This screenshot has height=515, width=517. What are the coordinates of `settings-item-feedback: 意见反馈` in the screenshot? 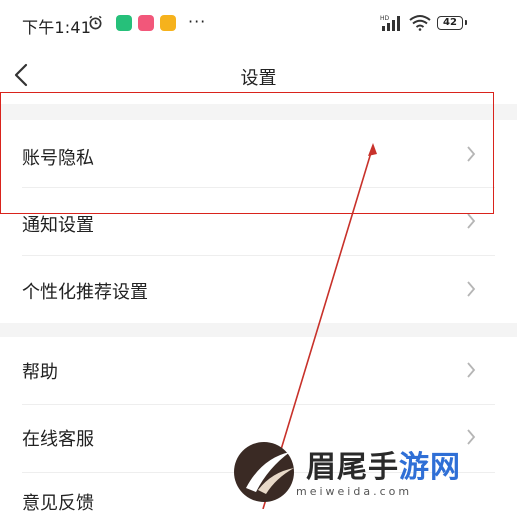 It's located at (258, 493).